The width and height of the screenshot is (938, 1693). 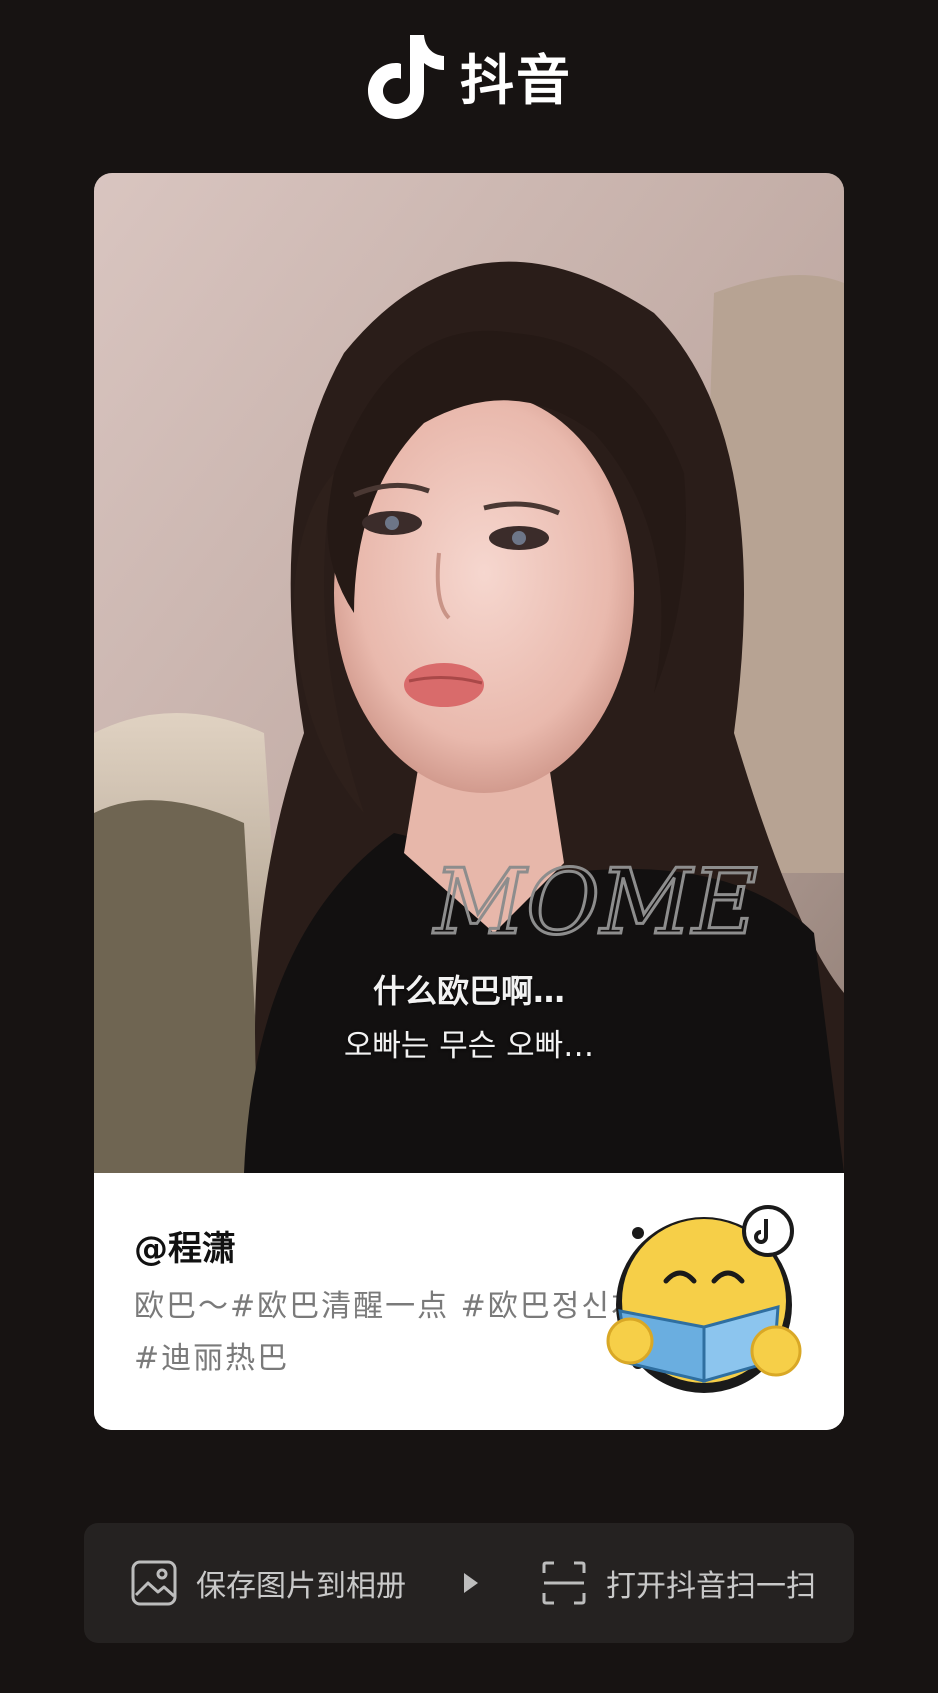 I want to click on open-scan-button: 打开抖音扫一扫, so click(x=678, y=1583).